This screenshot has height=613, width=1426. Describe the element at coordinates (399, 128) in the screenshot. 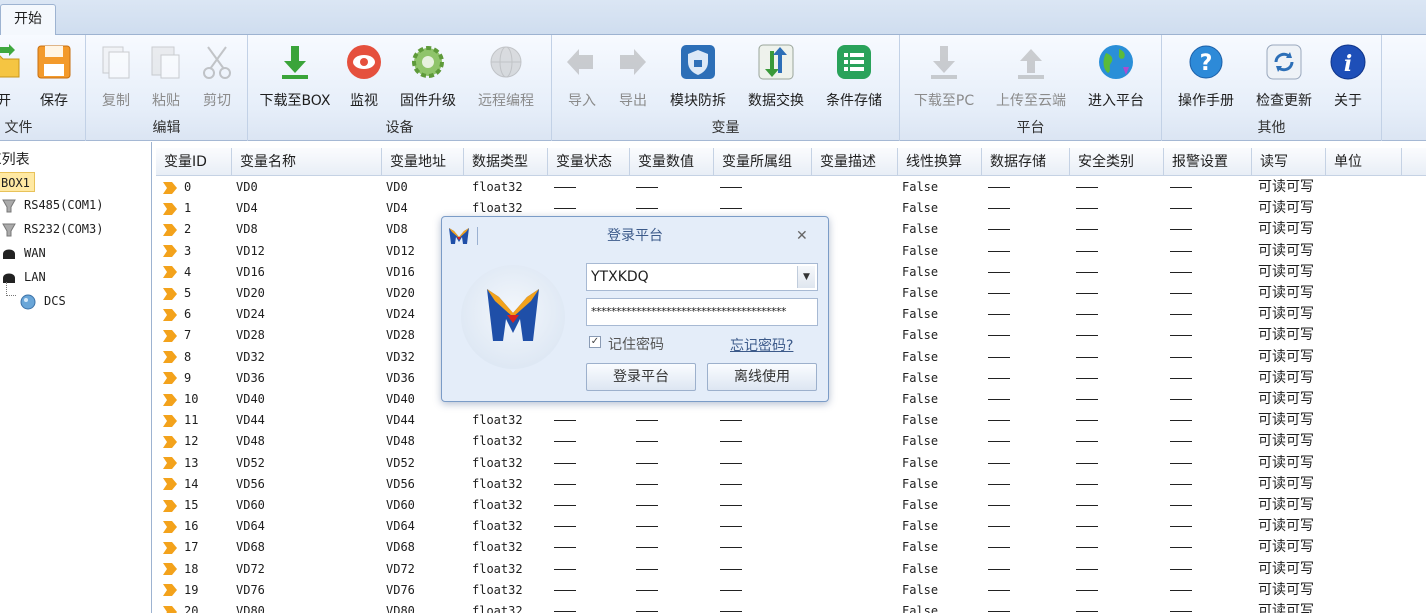

I see `group-label-device: 设备` at that location.